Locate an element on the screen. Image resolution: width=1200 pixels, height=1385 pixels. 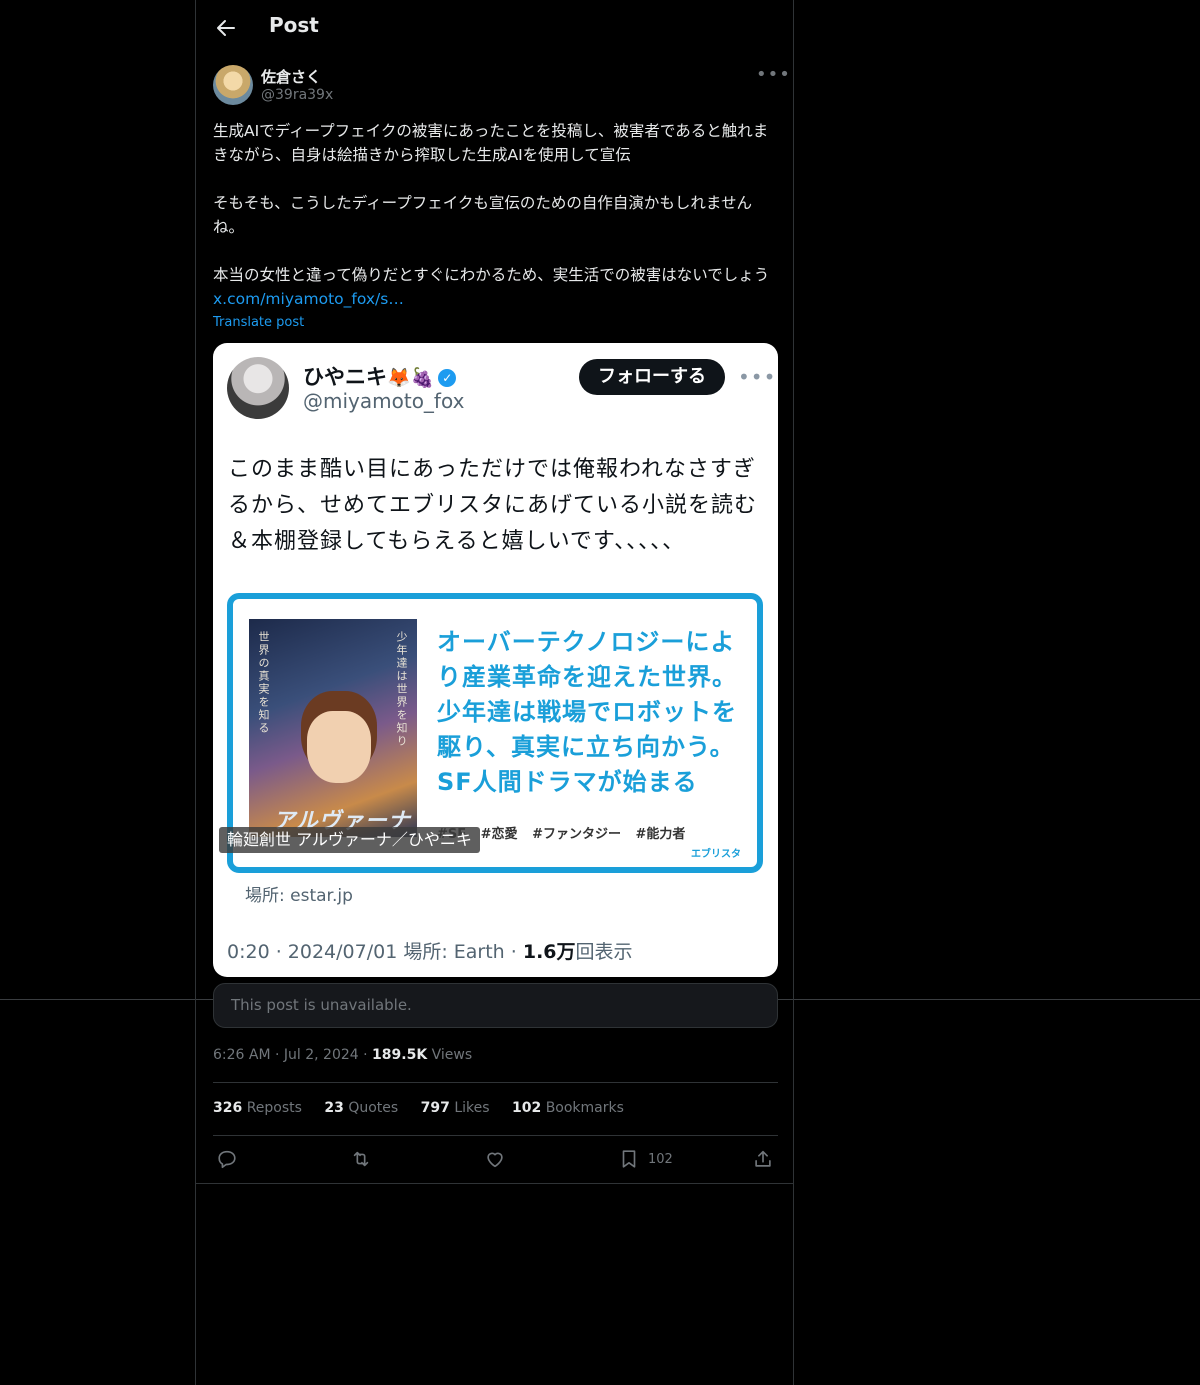
reposts-stat: 326 Reposts is located at coordinates (257, 1108).